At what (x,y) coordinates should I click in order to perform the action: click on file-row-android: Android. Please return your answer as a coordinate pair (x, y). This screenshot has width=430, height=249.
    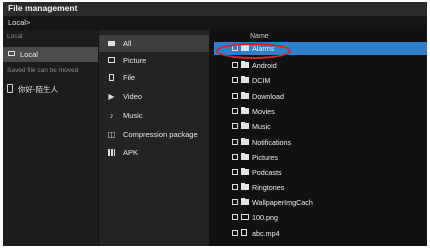
    Looking at the image, I should click on (323, 65).